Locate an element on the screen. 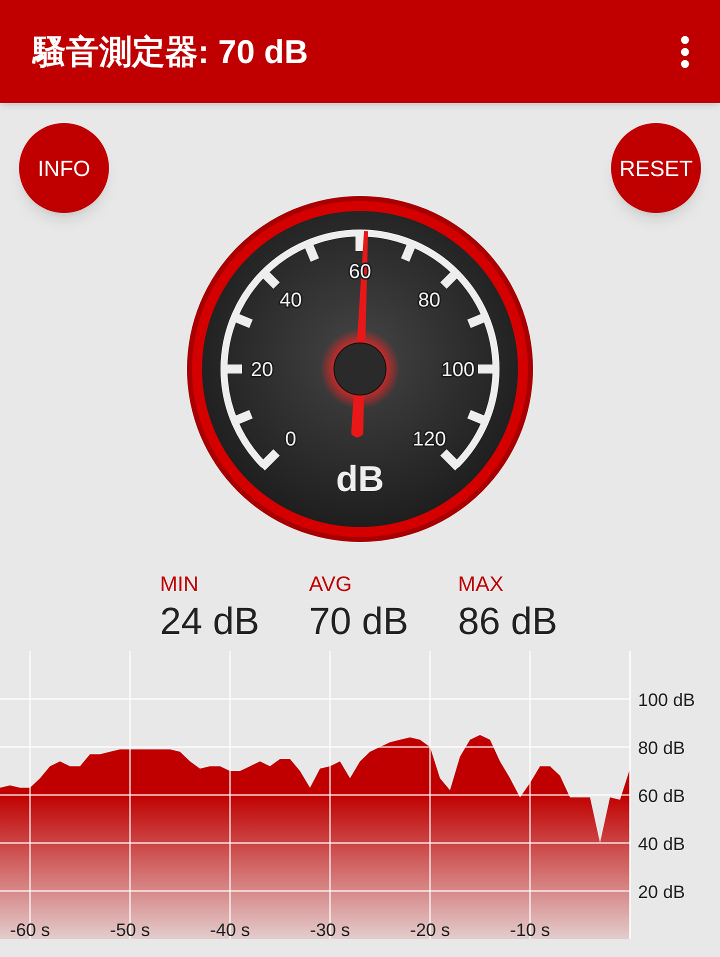  stat-value: 24 dB is located at coordinates (210, 622).